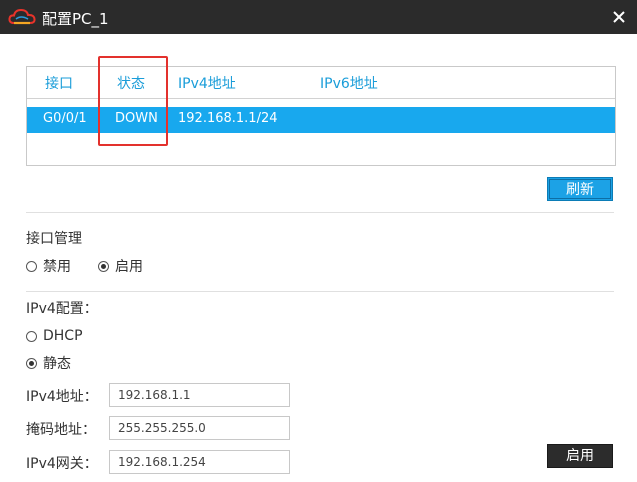 The height and width of the screenshot is (482, 637). I want to click on radio-static-circle, so click(31, 363).